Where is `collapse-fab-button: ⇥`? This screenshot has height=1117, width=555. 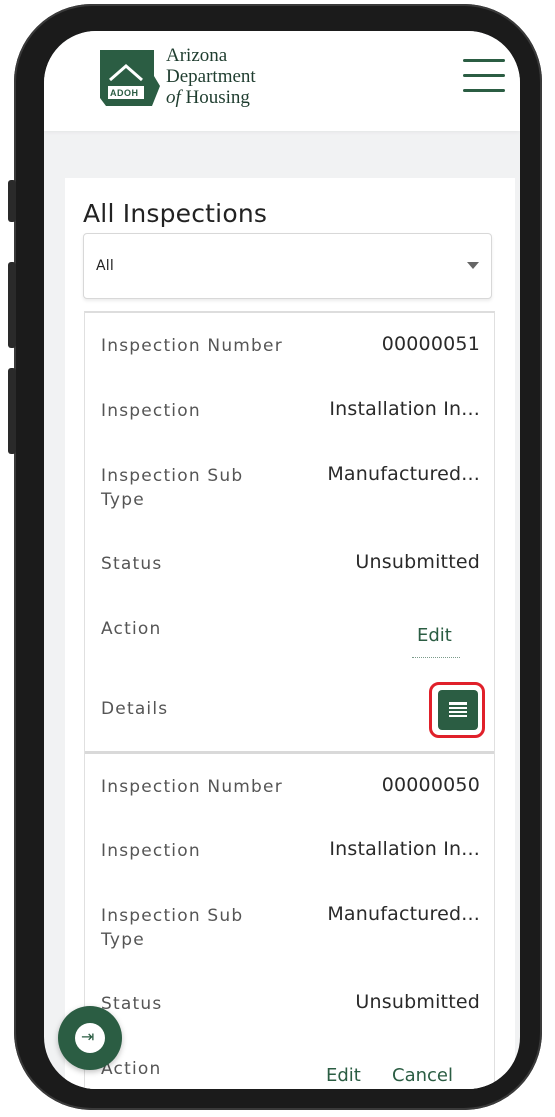
collapse-fab-button: ⇥ is located at coordinates (90, 1038).